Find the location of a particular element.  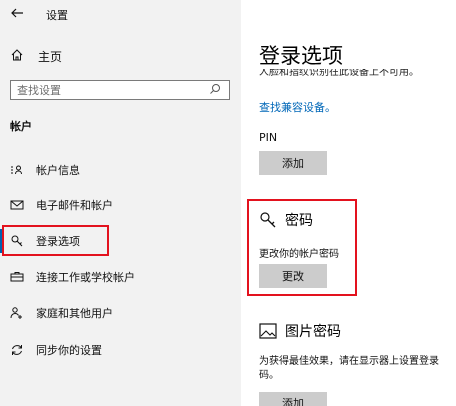

page-title: 登录选项 is located at coordinates (301, 56).